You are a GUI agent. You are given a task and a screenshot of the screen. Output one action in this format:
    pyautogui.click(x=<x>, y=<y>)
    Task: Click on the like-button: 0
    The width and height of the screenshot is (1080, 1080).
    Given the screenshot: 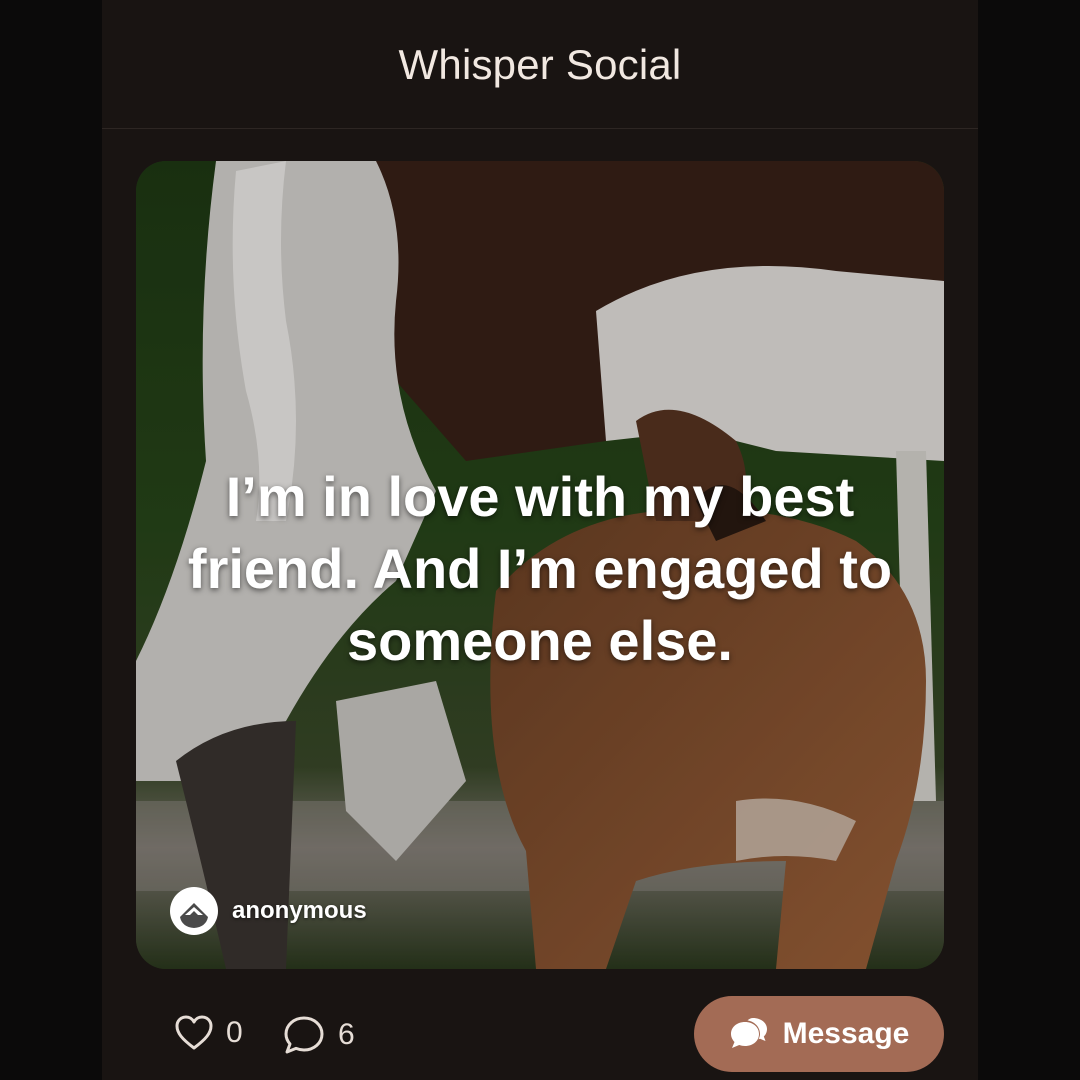 What is the action you would take?
    pyautogui.click(x=208, y=1033)
    